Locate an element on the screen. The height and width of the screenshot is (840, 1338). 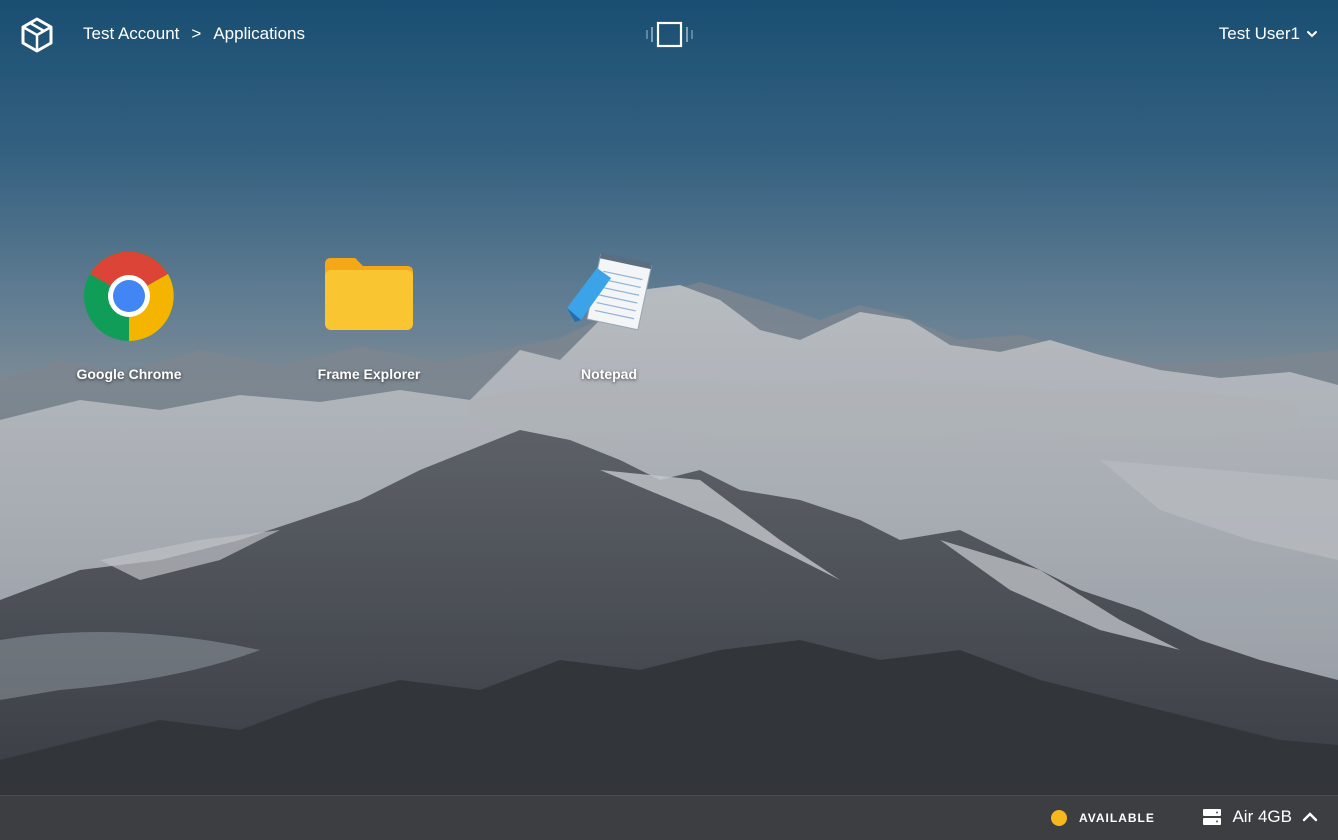
bottom-status-bar: AVAILABLE Air 4GB is located at coordinates (669, 817).